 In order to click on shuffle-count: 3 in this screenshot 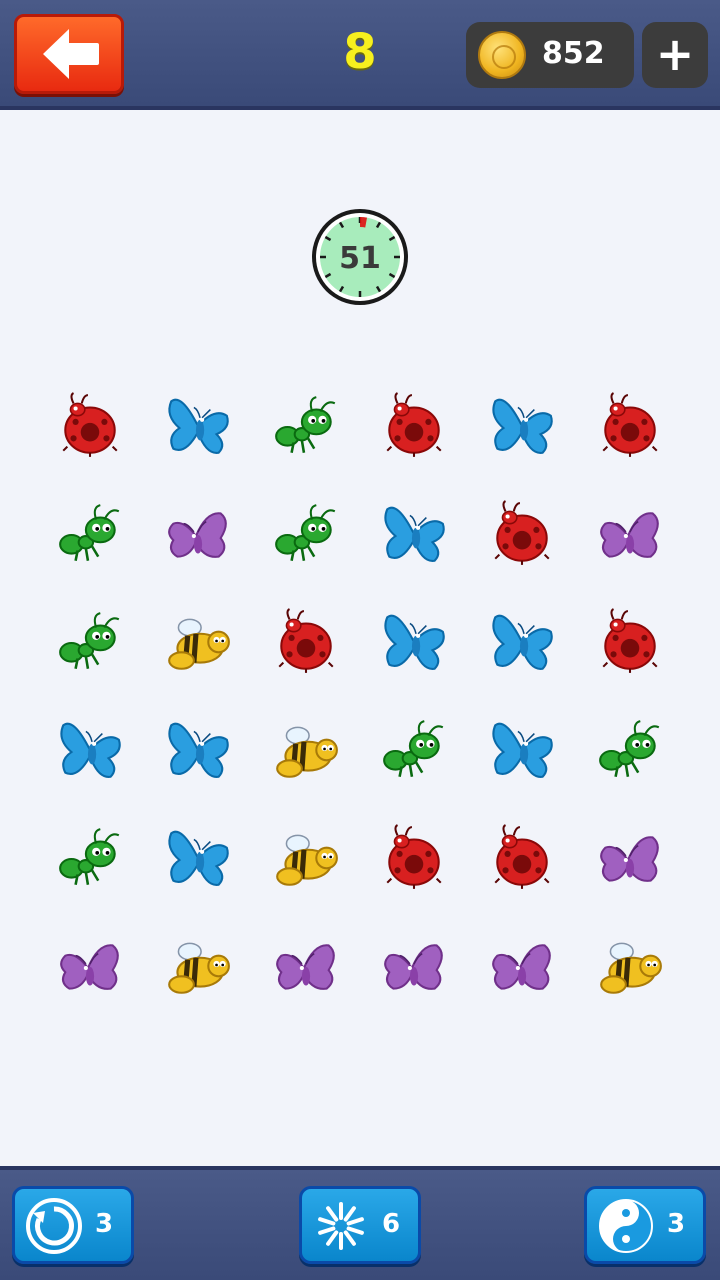, I will do `click(104, 1224)`.